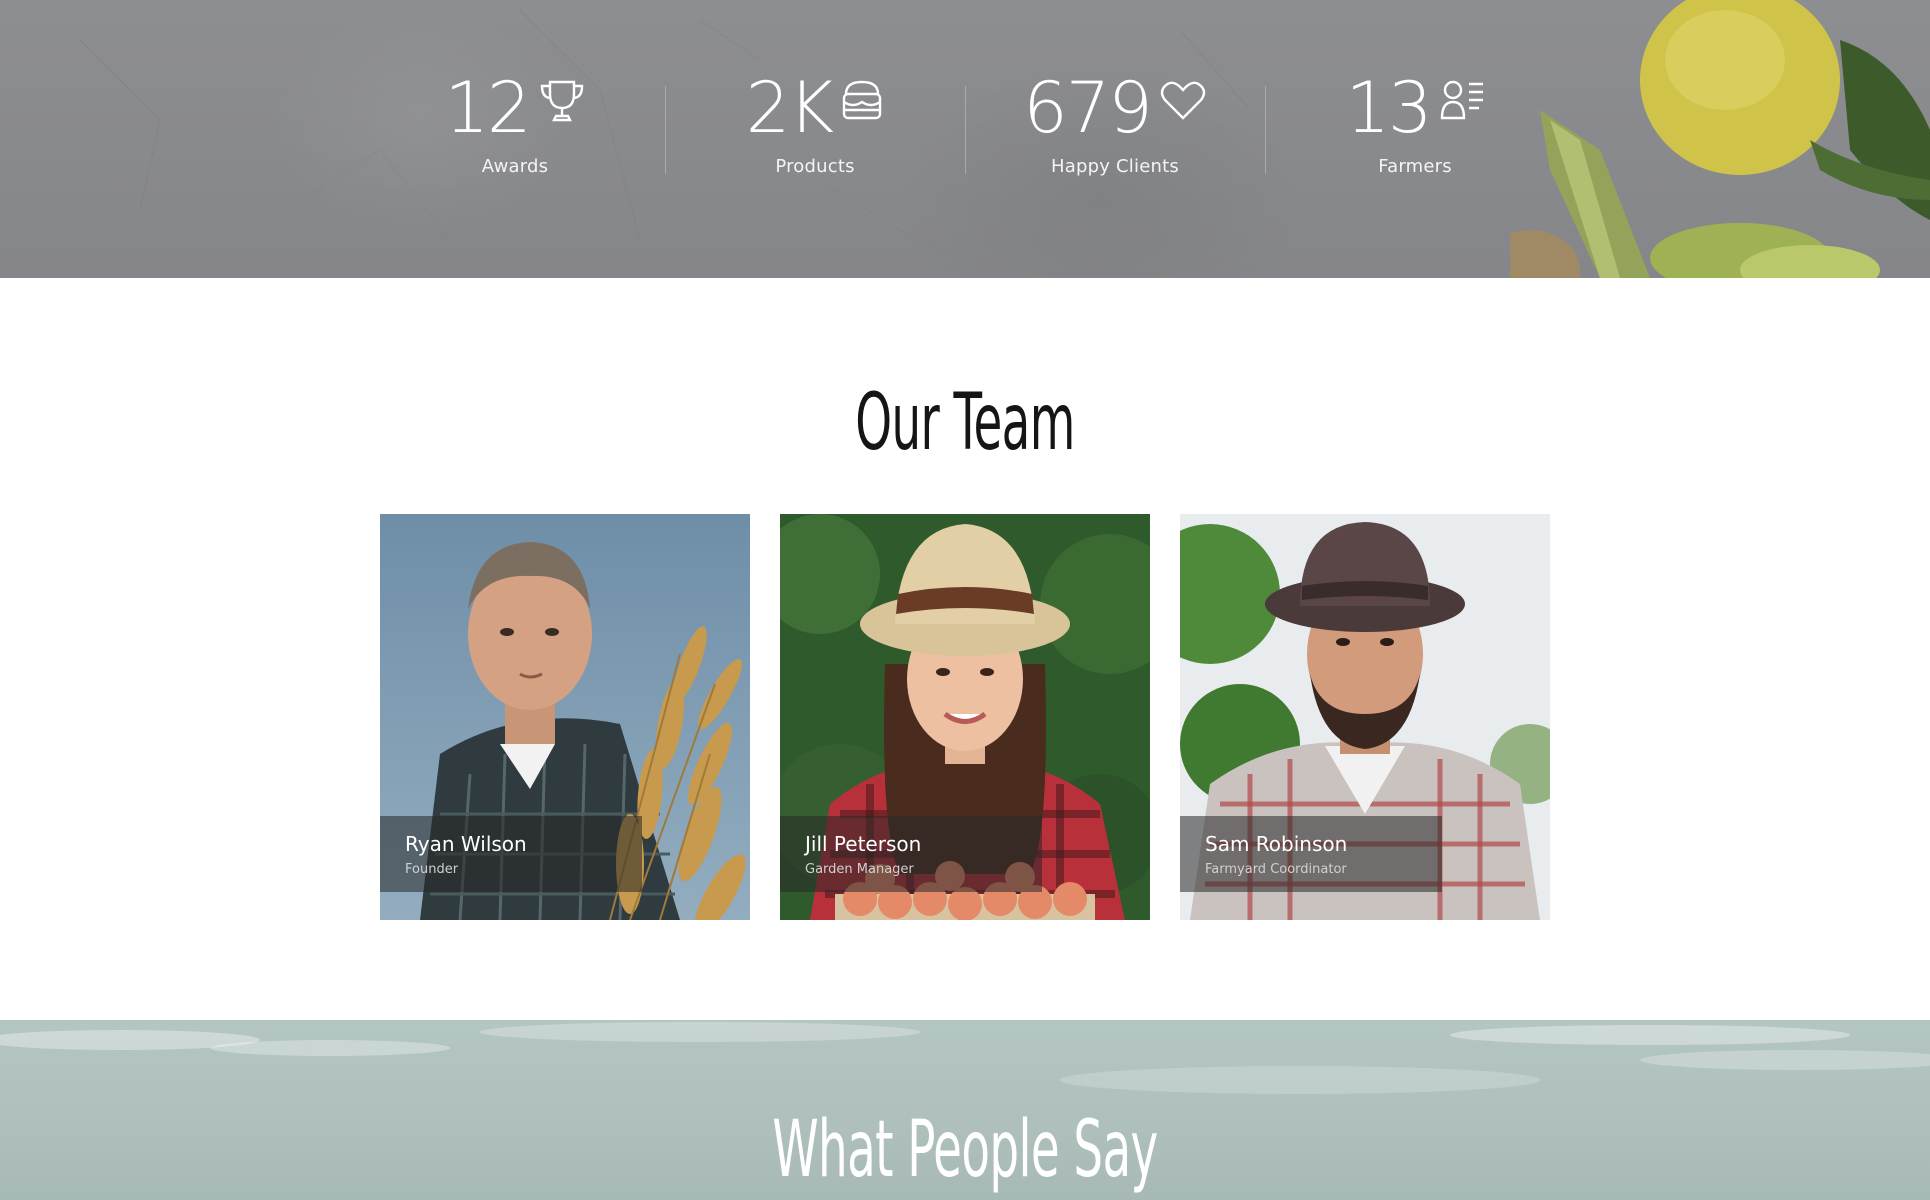 The image size is (1930, 1200). Describe the element at coordinates (789, 108) in the screenshot. I see `stat-value: 2K` at that location.